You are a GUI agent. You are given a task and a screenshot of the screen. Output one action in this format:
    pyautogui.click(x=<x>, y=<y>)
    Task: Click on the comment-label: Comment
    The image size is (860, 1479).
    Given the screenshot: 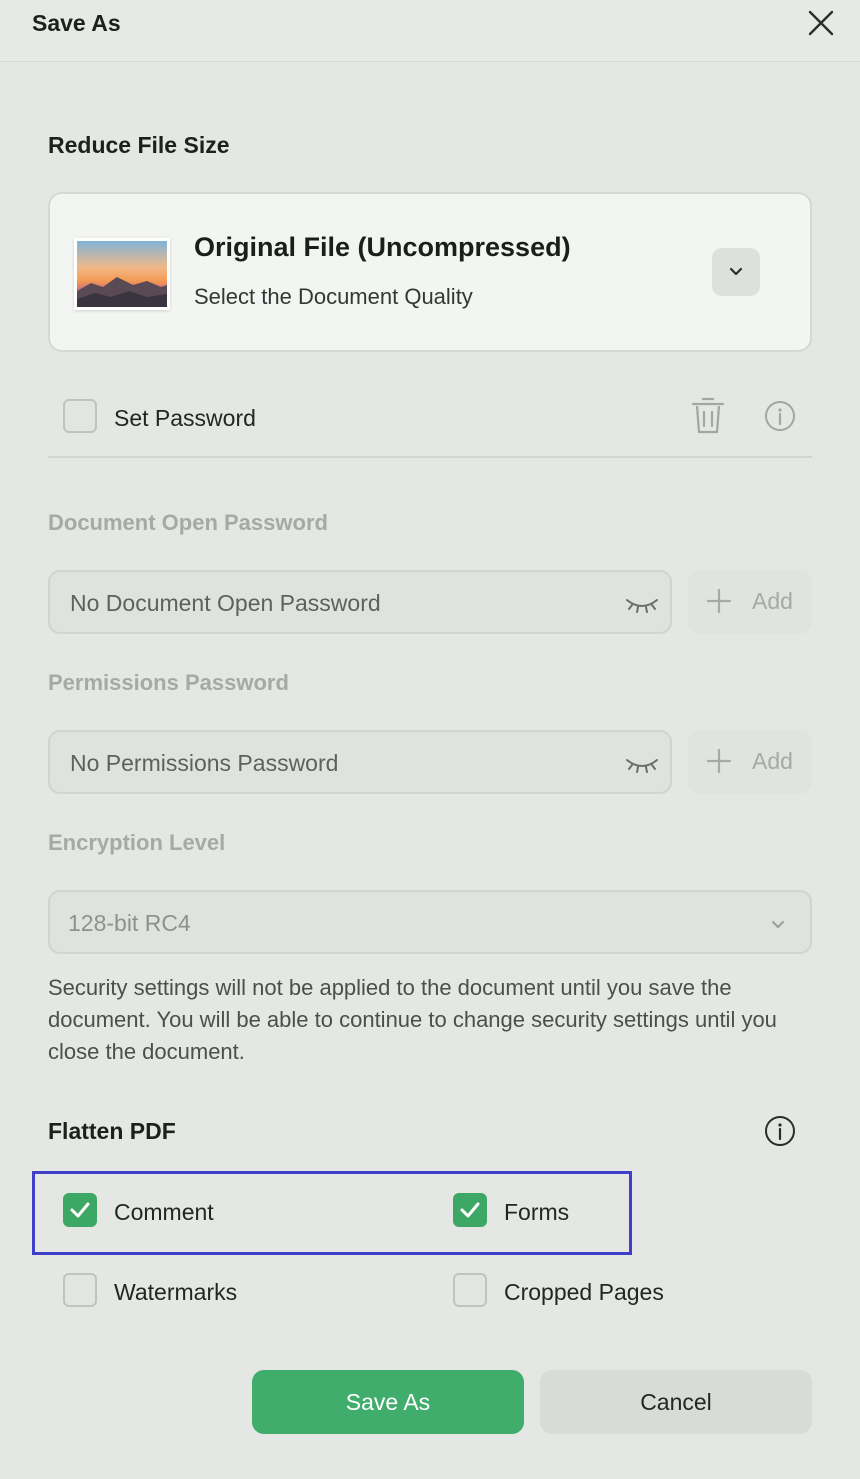 What is the action you would take?
    pyautogui.click(x=164, y=1212)
    